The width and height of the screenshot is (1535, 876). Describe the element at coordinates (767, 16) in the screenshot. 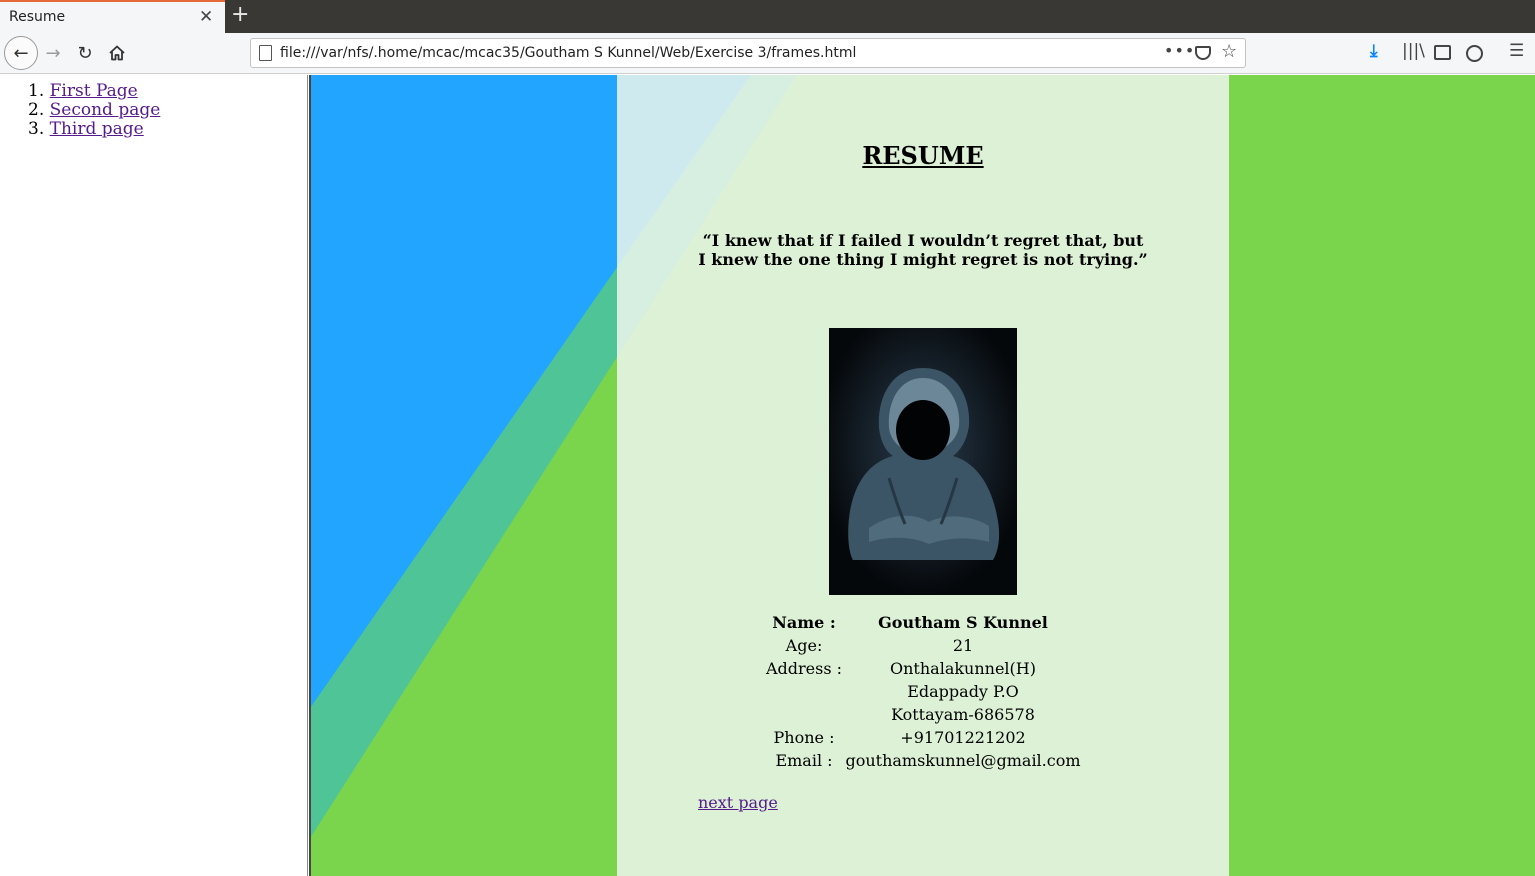

I see `tab-bar: Resume ✕ +` at that location.